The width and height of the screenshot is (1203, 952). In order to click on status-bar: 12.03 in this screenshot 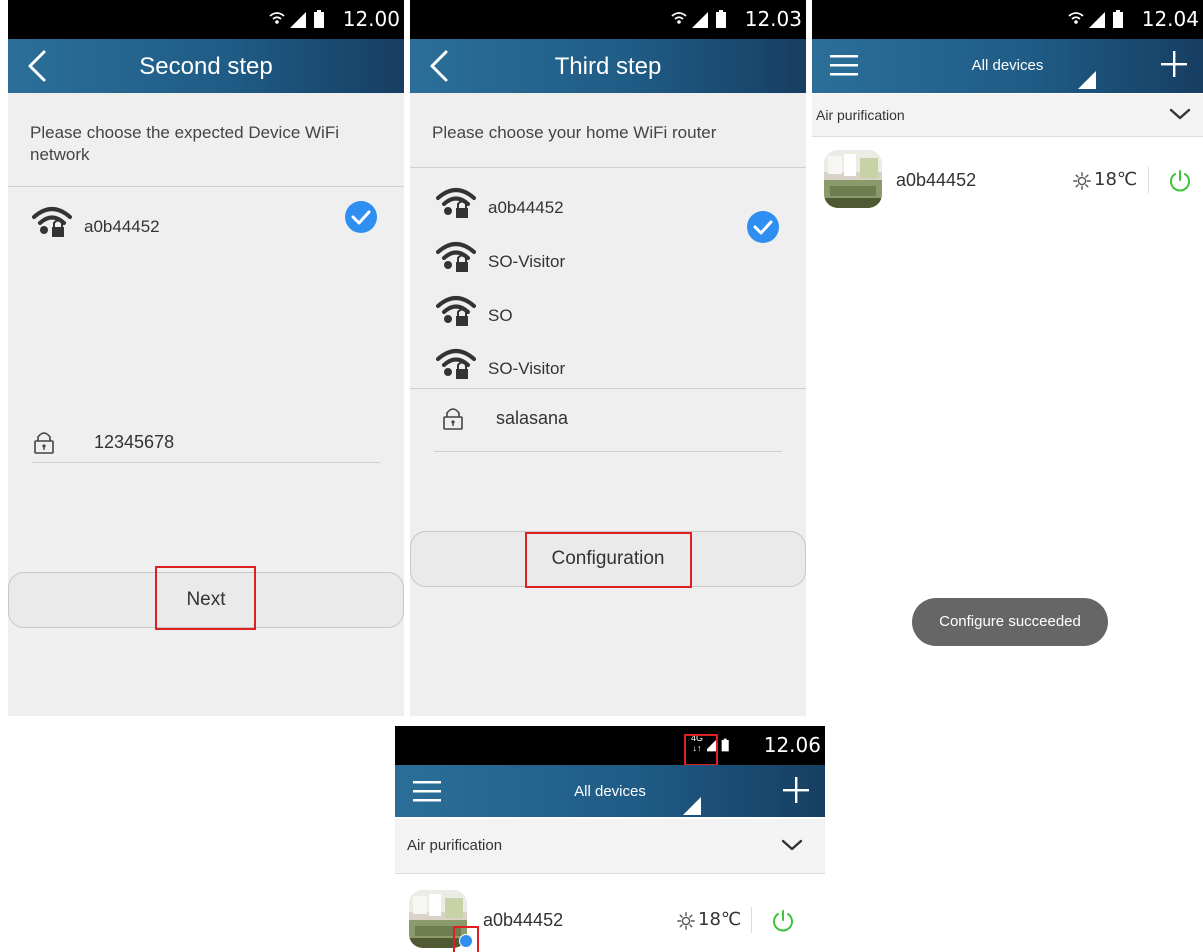, I will do `click(608, 19)`.